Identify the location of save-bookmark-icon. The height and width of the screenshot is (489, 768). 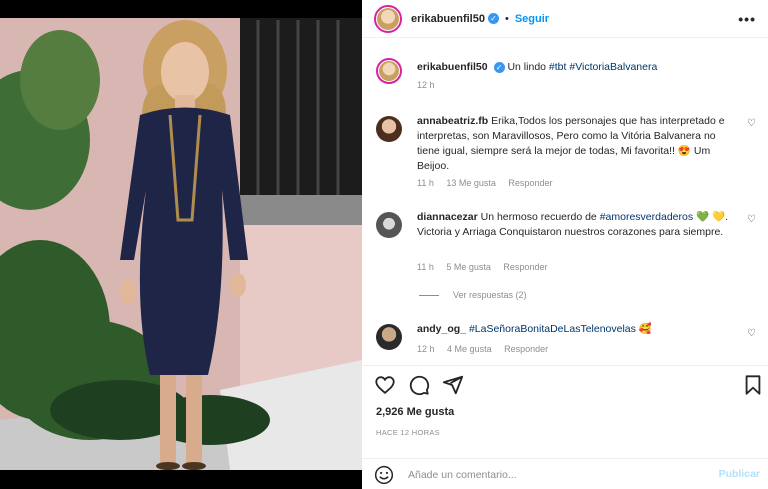
(753, 385).